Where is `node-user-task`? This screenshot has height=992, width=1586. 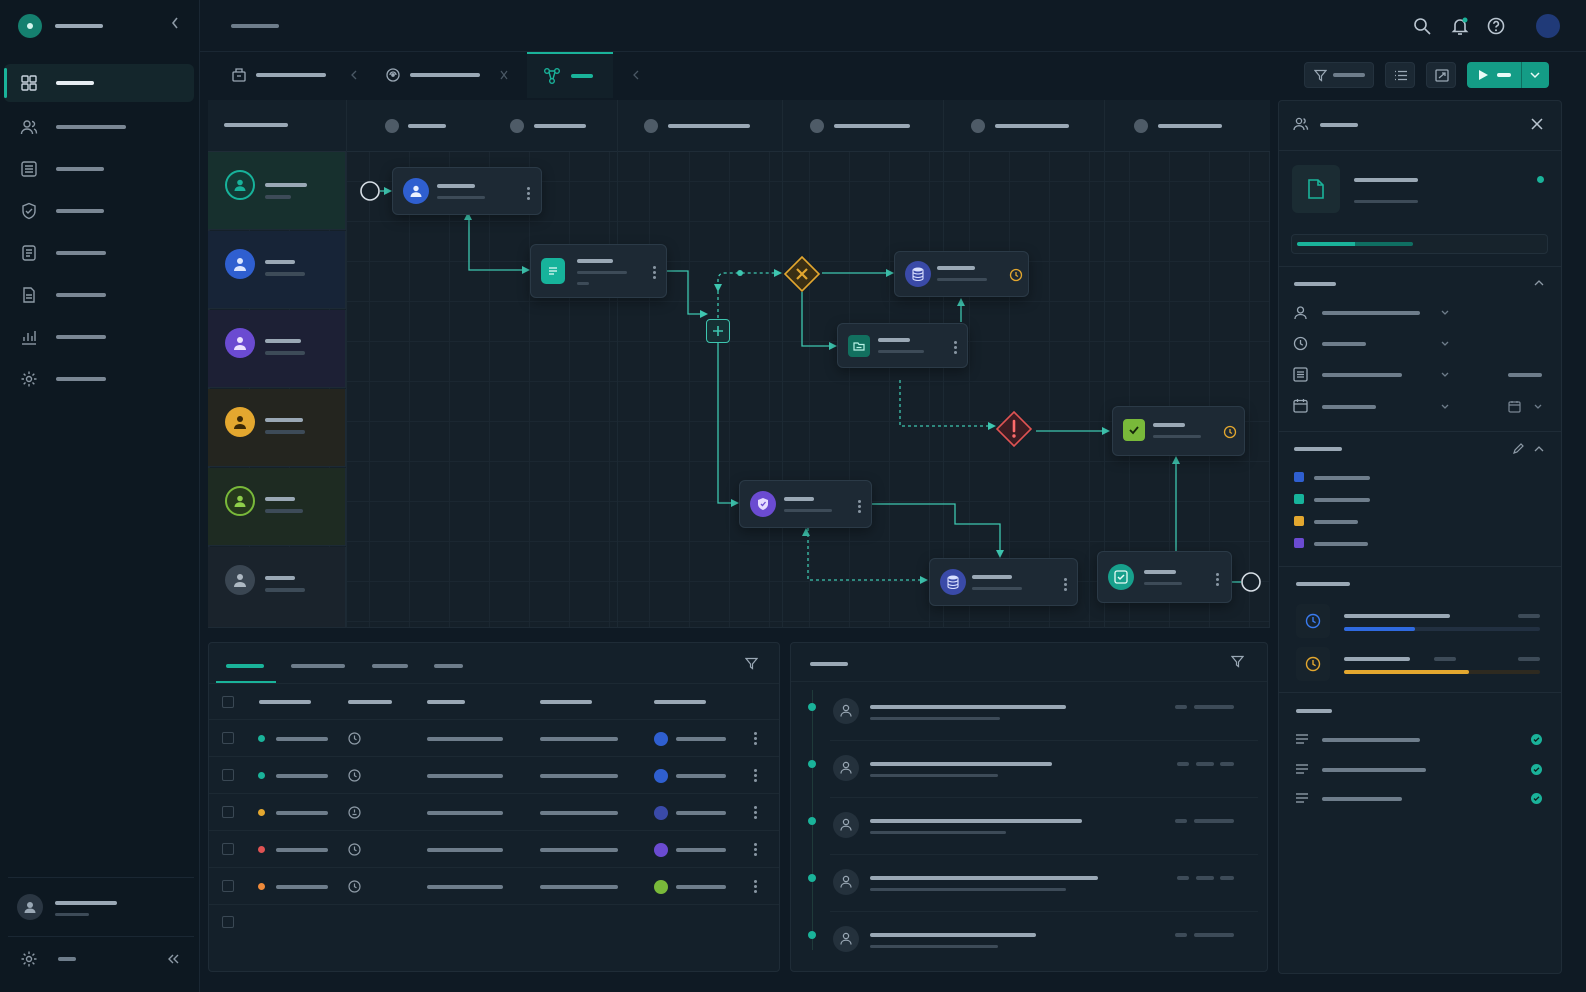
node-user-task is located at coordinates (467, 191).